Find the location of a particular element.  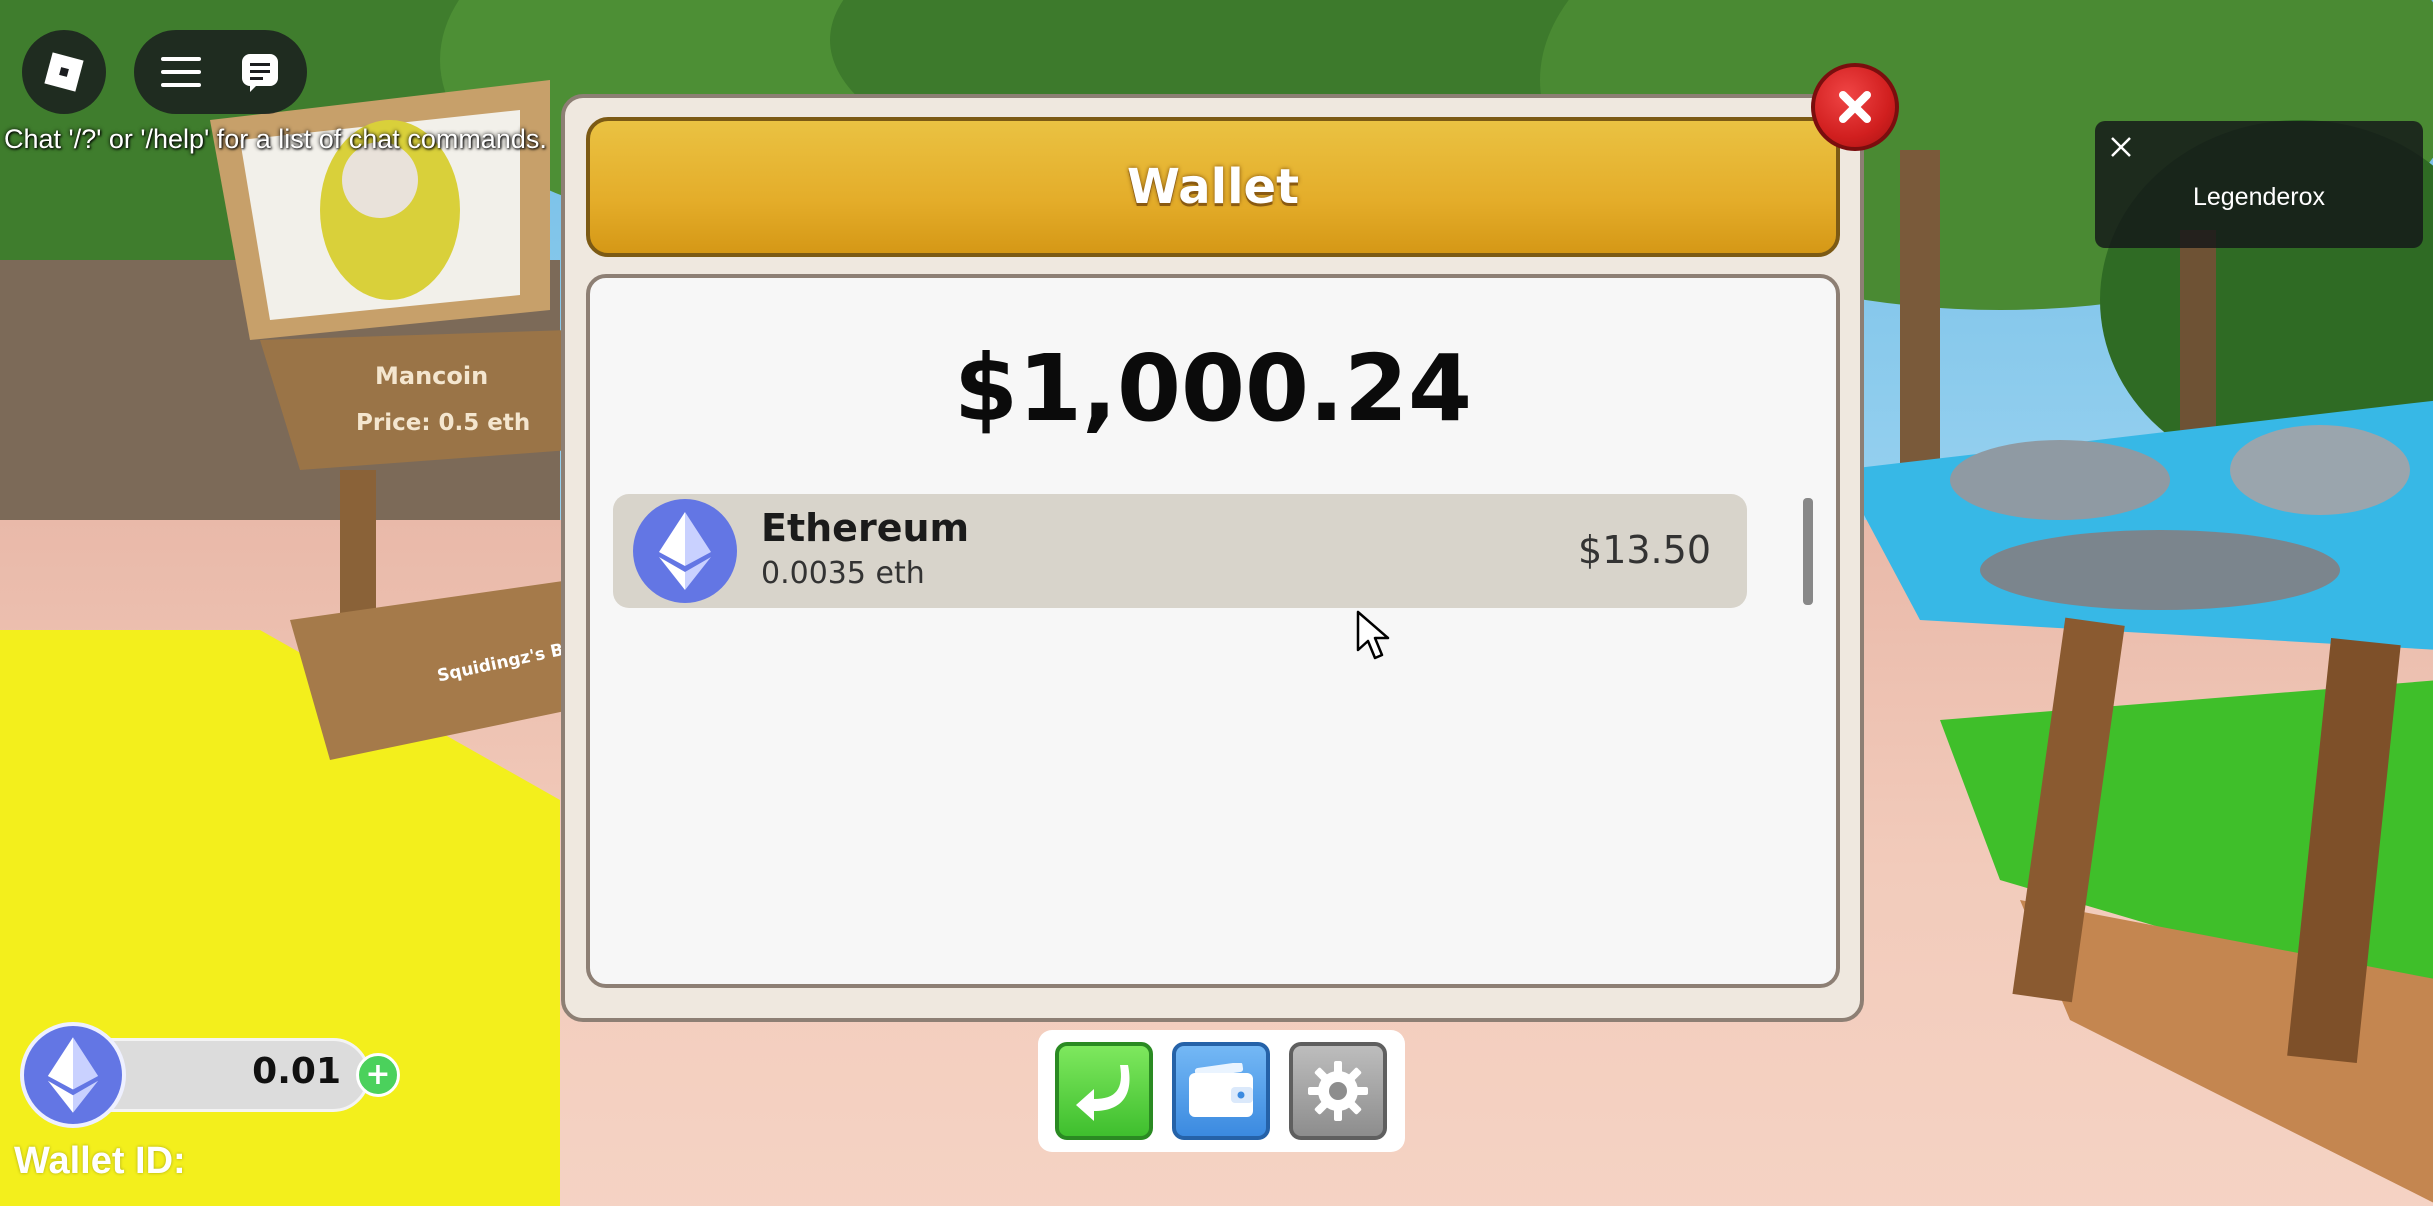

hamburger-menu-icon is located at coordinates (181, 72).